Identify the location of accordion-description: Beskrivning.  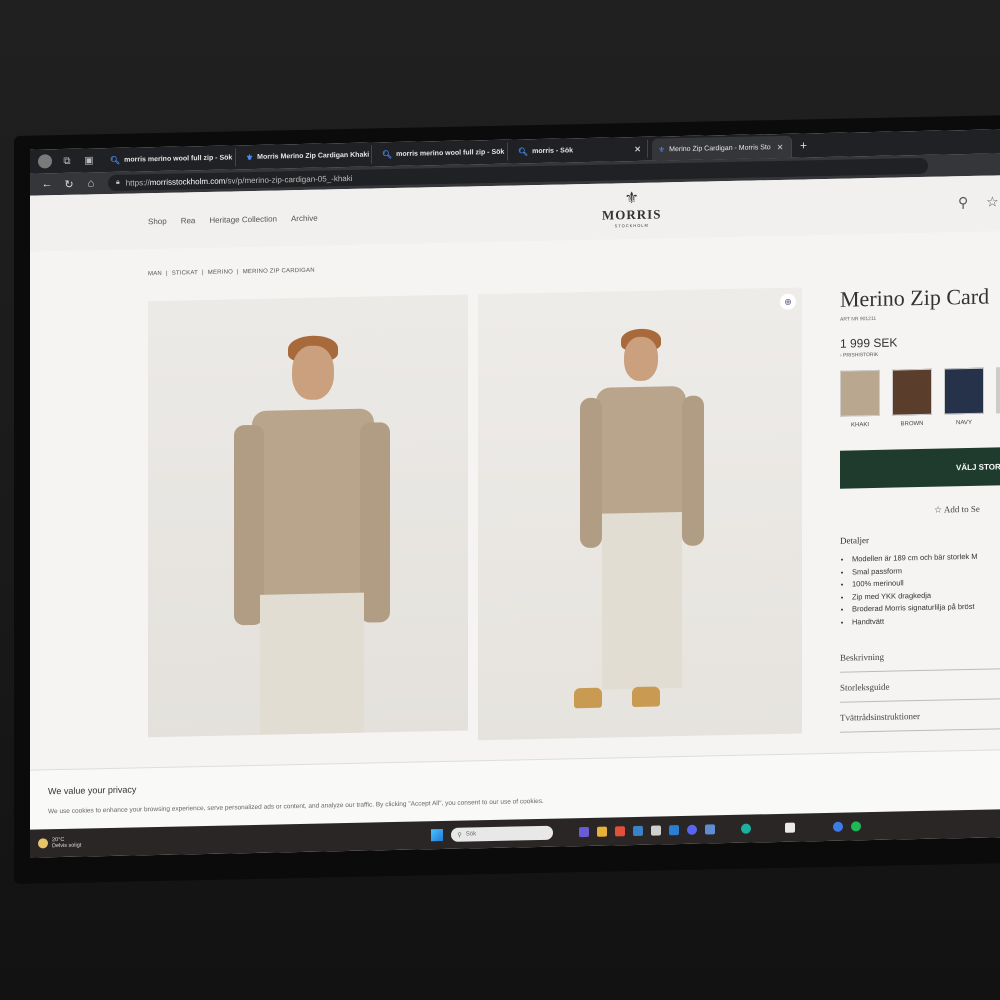
(920, 655).